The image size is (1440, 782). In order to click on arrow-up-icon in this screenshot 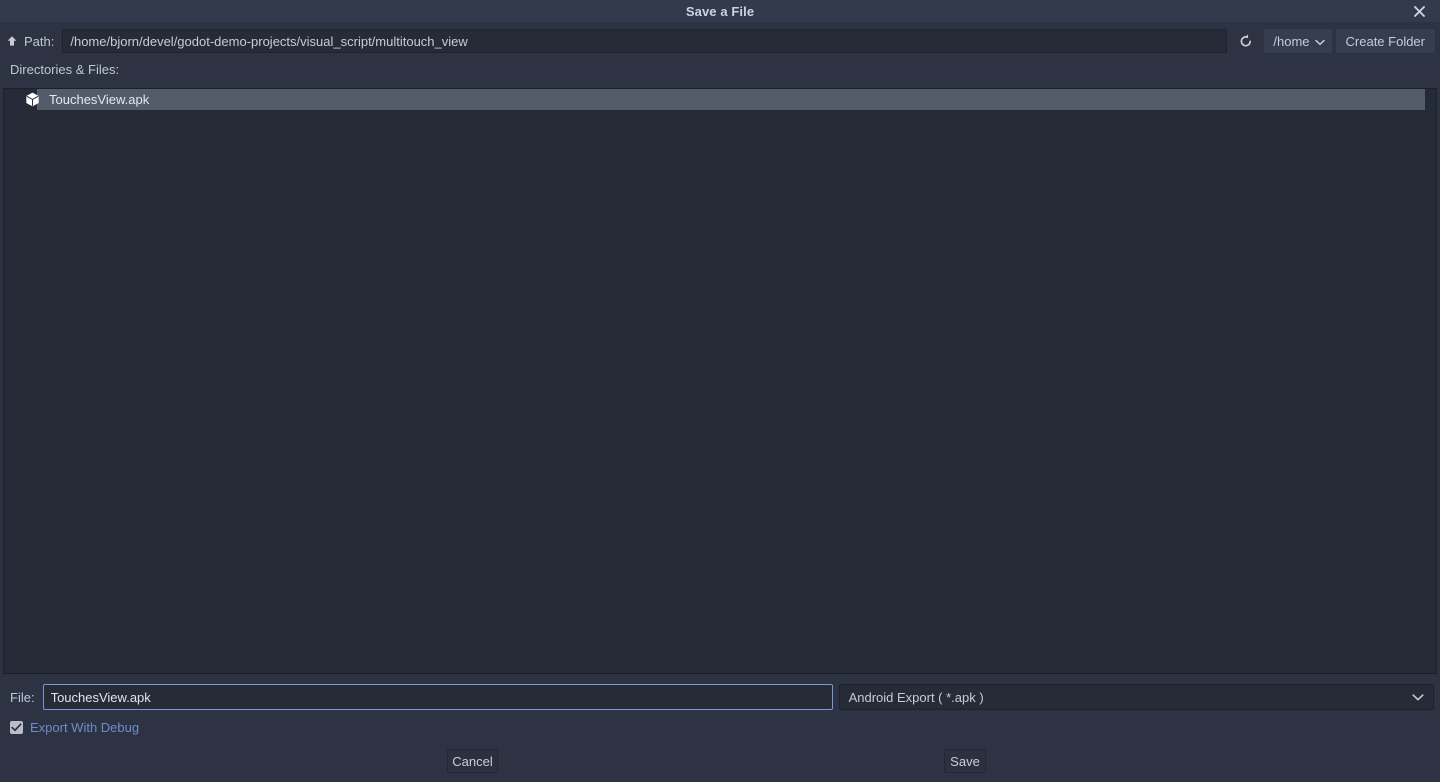, I will do `click(12, 41)`.